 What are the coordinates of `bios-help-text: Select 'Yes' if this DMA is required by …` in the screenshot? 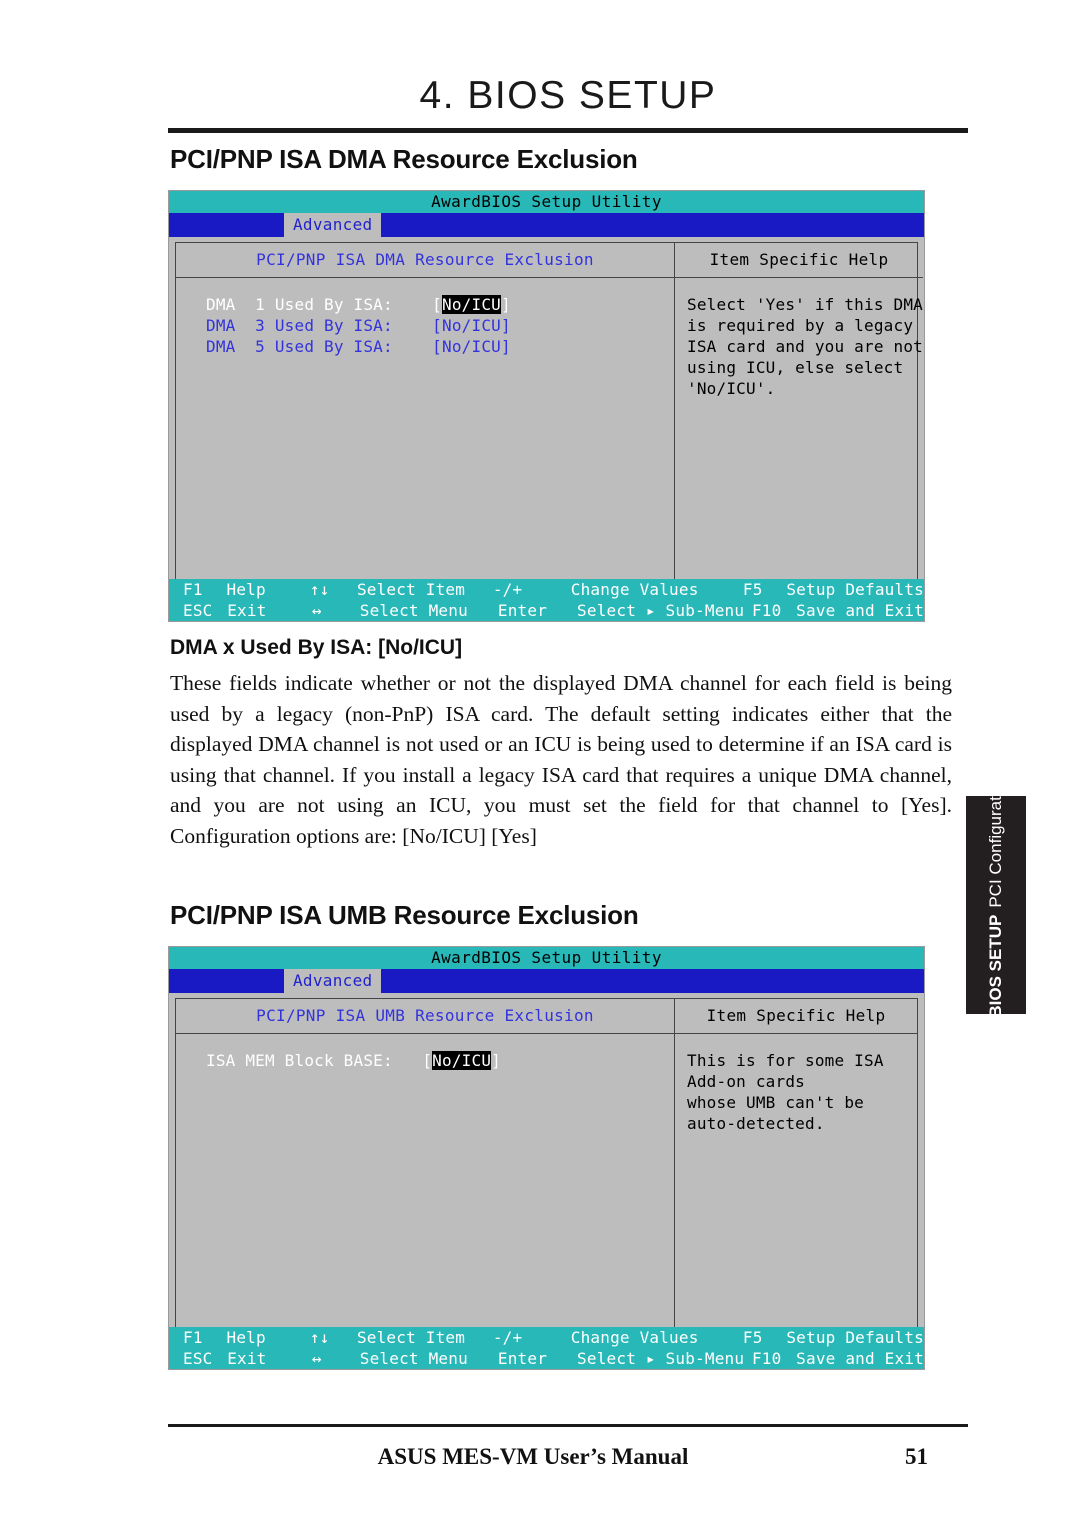 It's located at (799, 338).